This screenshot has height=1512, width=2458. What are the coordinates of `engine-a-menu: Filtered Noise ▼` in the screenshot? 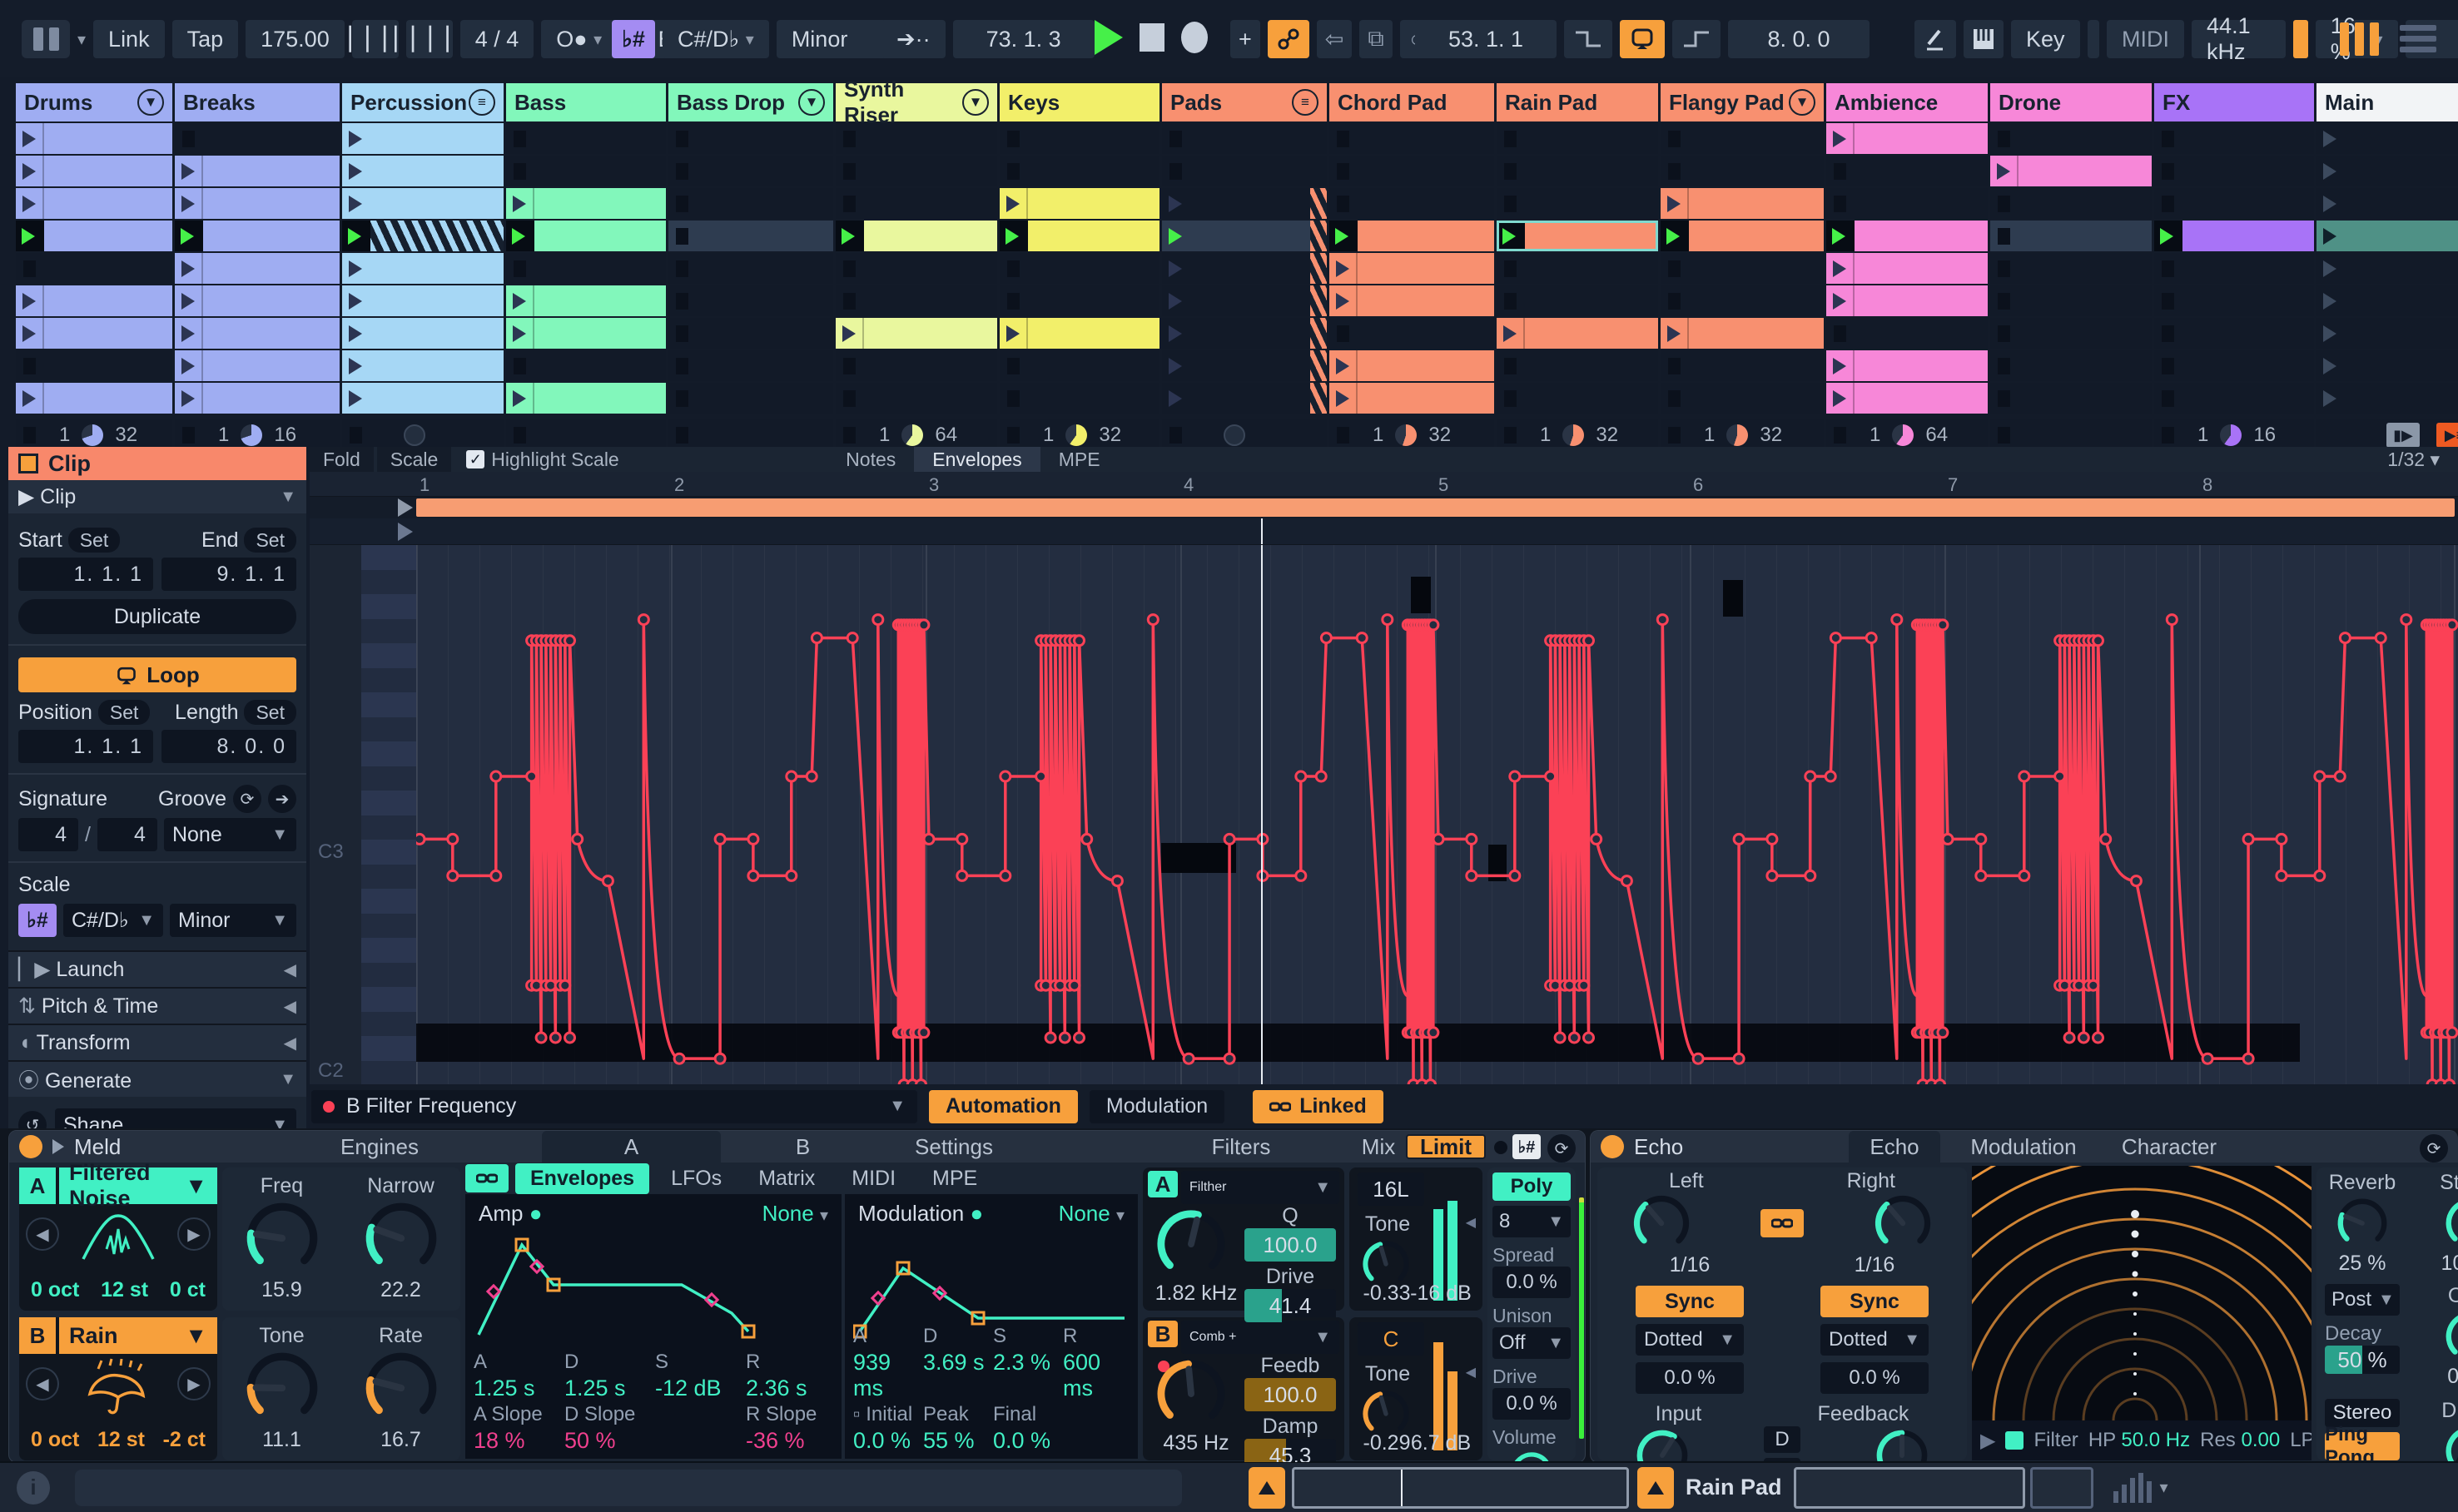 It's located at (138, 1185).